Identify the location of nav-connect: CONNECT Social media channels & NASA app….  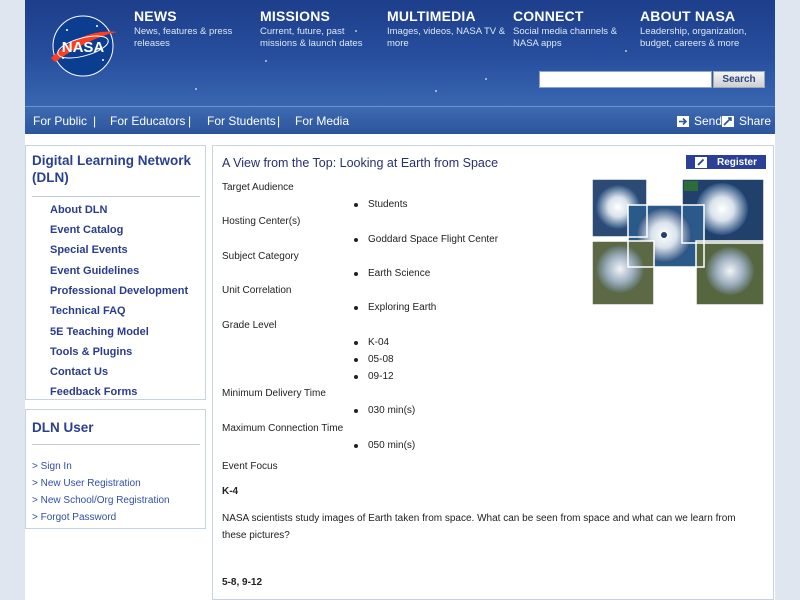
(573, 29).